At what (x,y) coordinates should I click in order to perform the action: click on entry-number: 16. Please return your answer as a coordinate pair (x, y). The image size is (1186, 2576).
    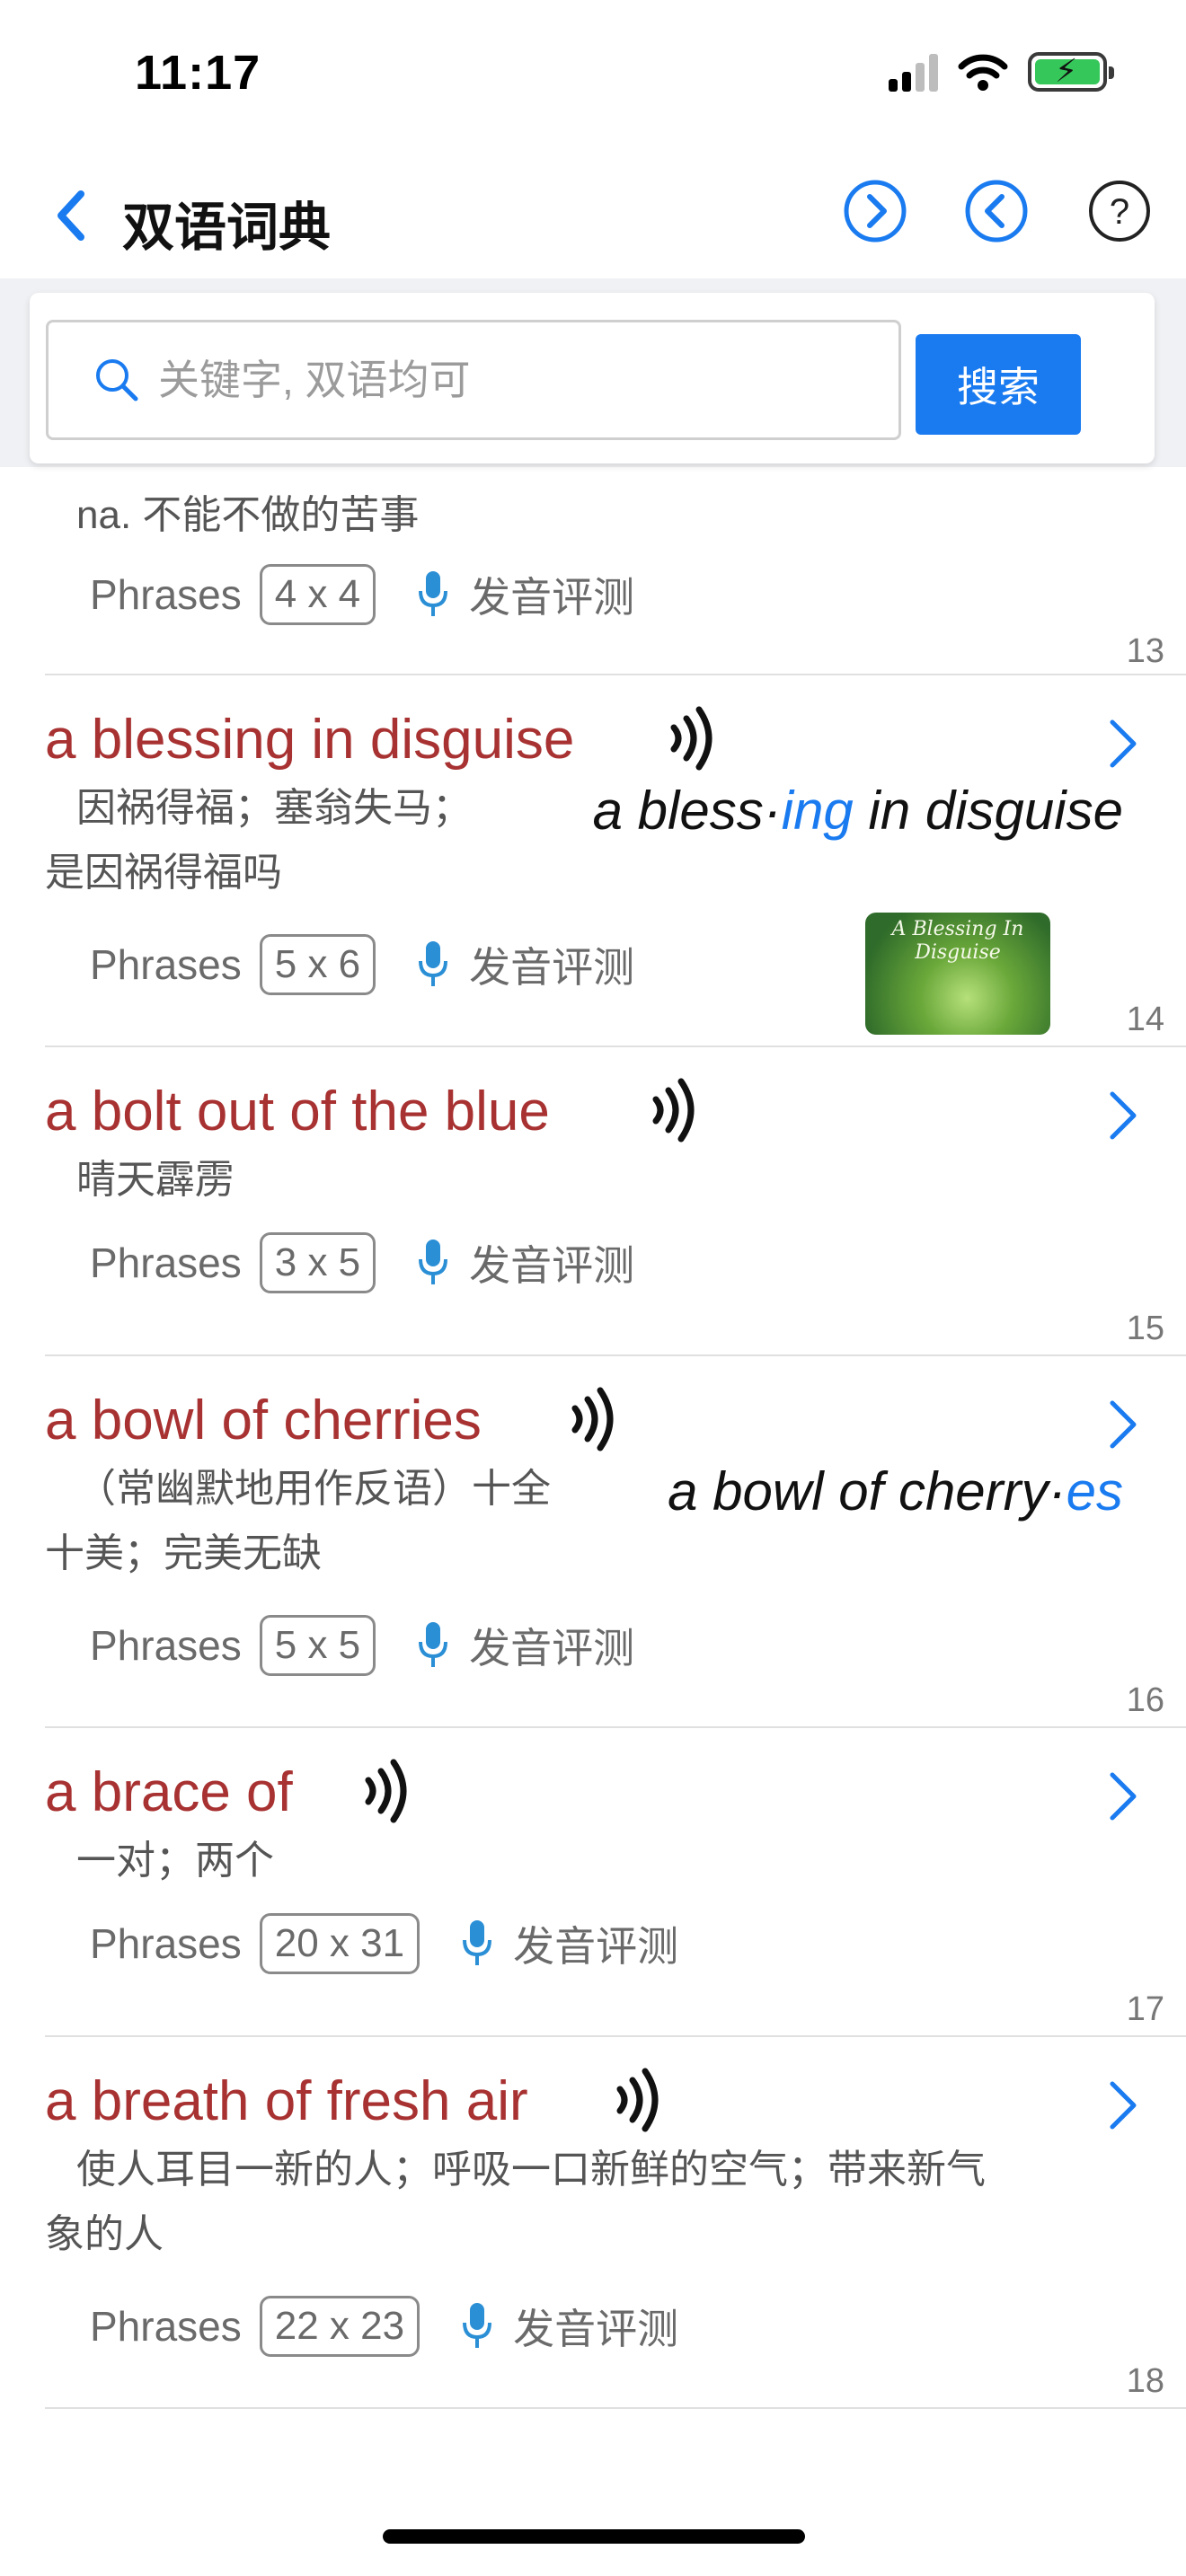
    Looking at the image, I should click on (1145, 1700).